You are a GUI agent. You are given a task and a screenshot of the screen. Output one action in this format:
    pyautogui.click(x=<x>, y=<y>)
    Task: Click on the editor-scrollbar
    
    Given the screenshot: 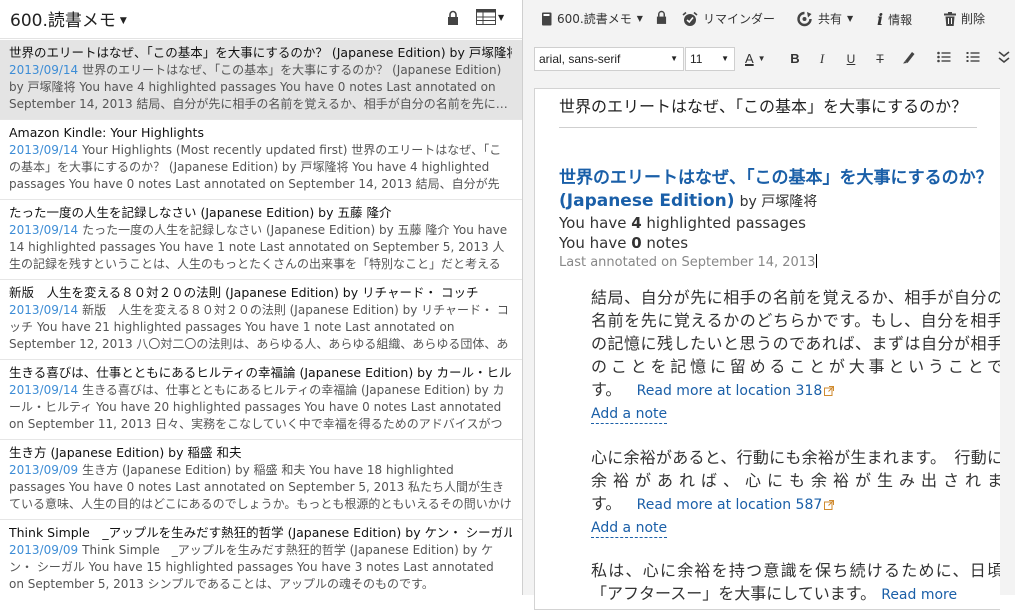 What is the action you would take?
    pyautogui.click(x=1007, y=341)
    